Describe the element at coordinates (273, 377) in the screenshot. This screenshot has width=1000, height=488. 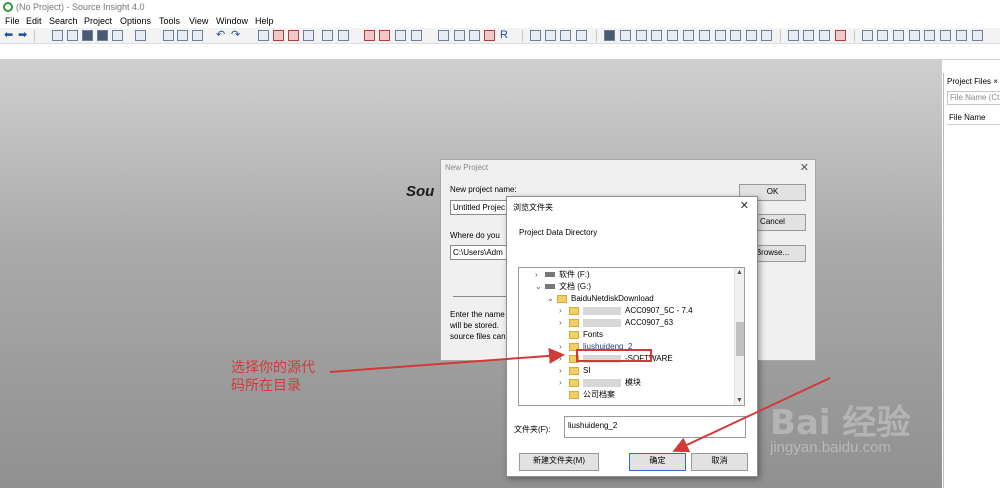
I see `annotation-text: 选择你的源代 码所在目录` at that location.